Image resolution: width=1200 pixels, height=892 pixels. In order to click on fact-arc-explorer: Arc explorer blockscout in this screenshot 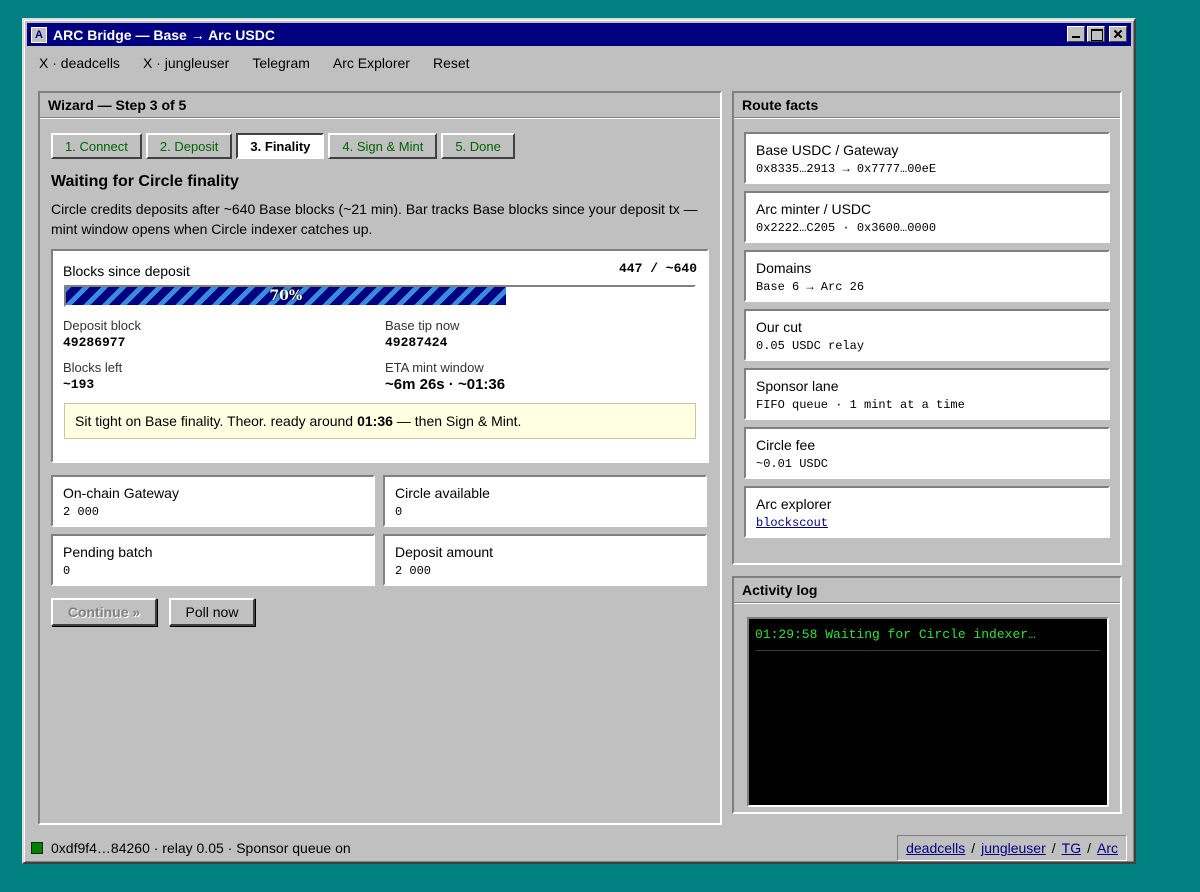, I will do `click(927, 512)`.